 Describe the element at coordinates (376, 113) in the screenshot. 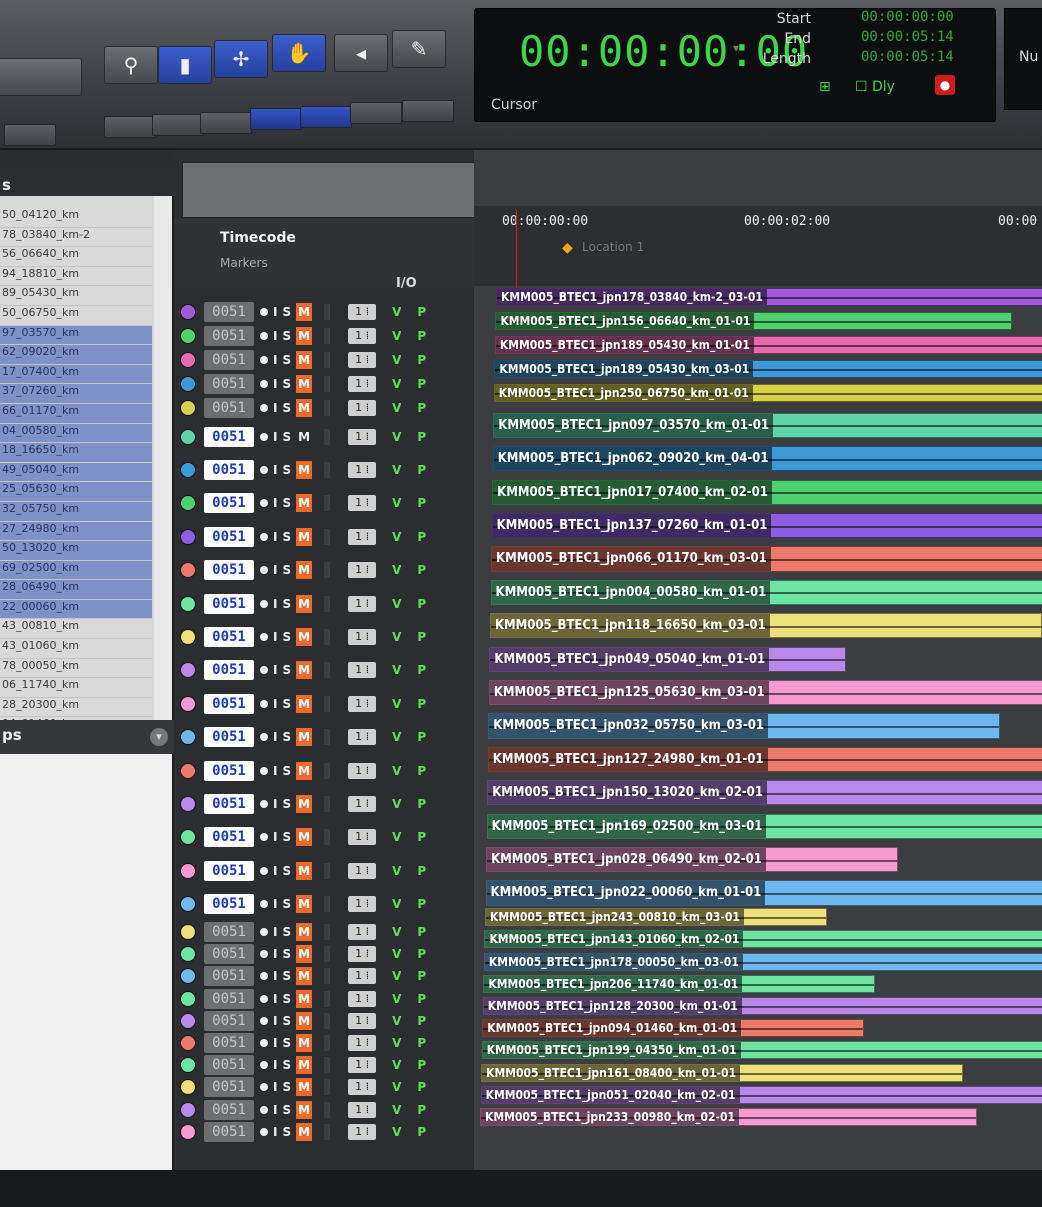

I see `zoom-toggle-button` at that location.